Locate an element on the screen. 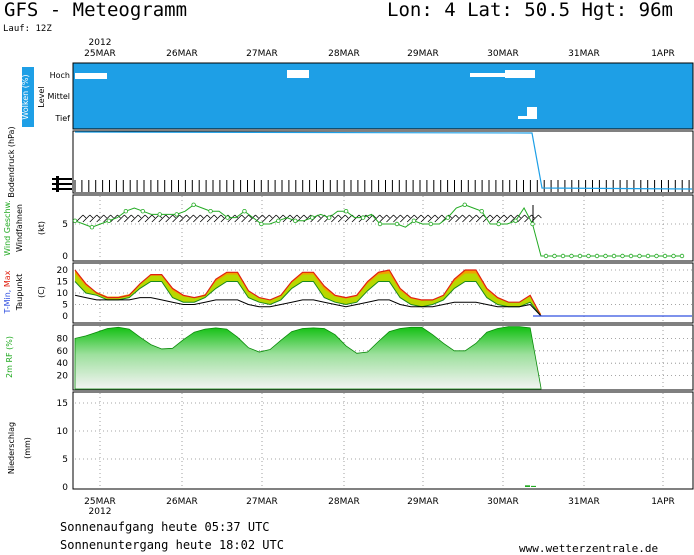 This screenshot has height=555, width=694. date-label-top: 31MAR is located at coordinates (584, 54).